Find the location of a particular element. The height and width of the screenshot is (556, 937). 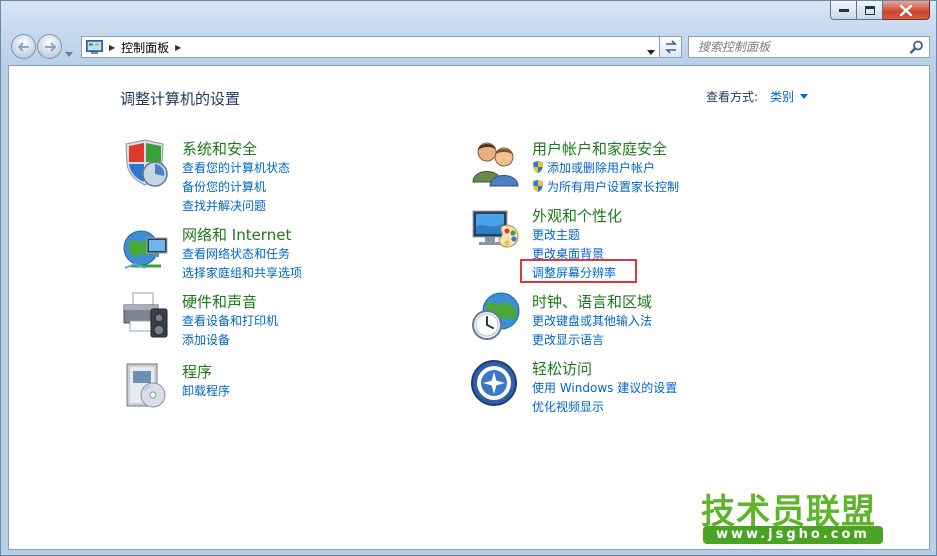

caption-buttons is located at coordinates (880, 10).